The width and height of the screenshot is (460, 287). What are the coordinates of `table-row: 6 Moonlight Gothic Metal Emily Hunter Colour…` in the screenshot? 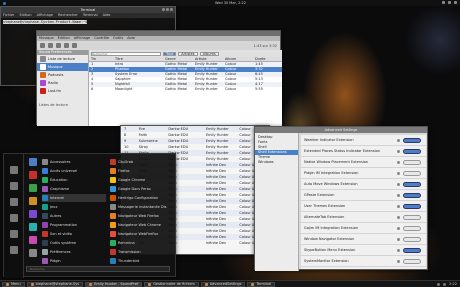 It's located at (185, 89).